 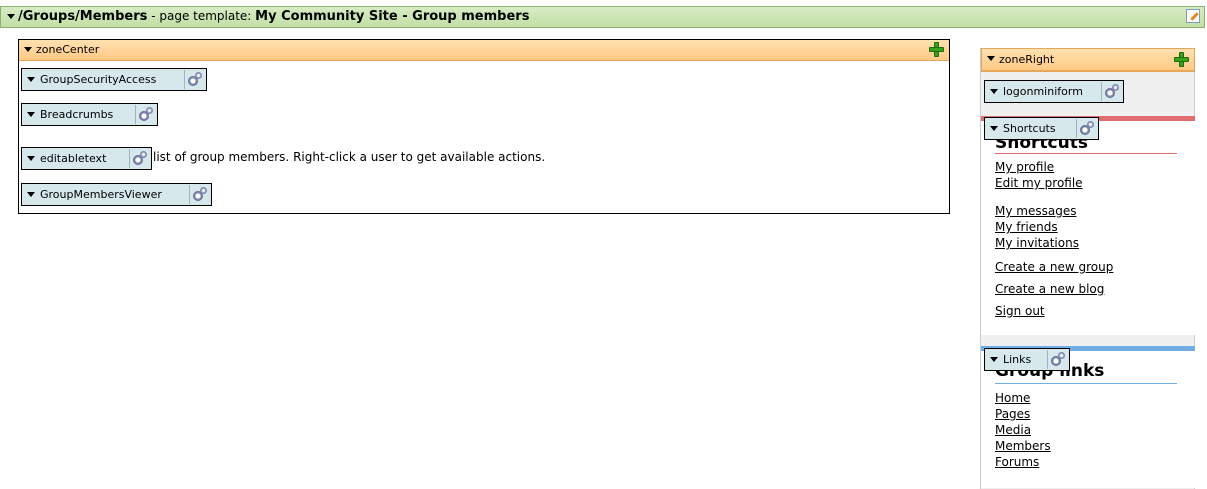 What do you see at coordinates (1023, 398) in the screenshot?
I see `home-link: Home` at bounding box center [1023, 398].